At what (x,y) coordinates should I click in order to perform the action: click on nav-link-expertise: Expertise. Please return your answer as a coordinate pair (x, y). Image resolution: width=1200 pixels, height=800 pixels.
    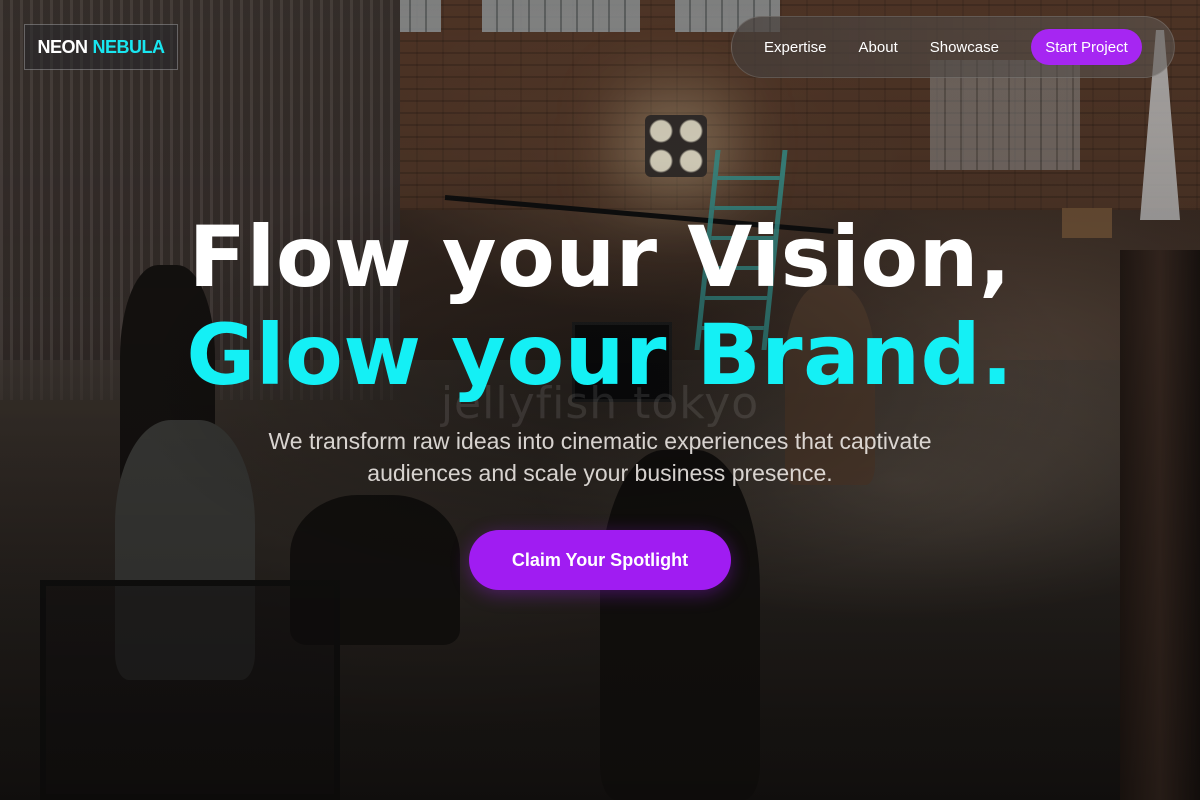
    Looking at the image, I should click on (795, 47).